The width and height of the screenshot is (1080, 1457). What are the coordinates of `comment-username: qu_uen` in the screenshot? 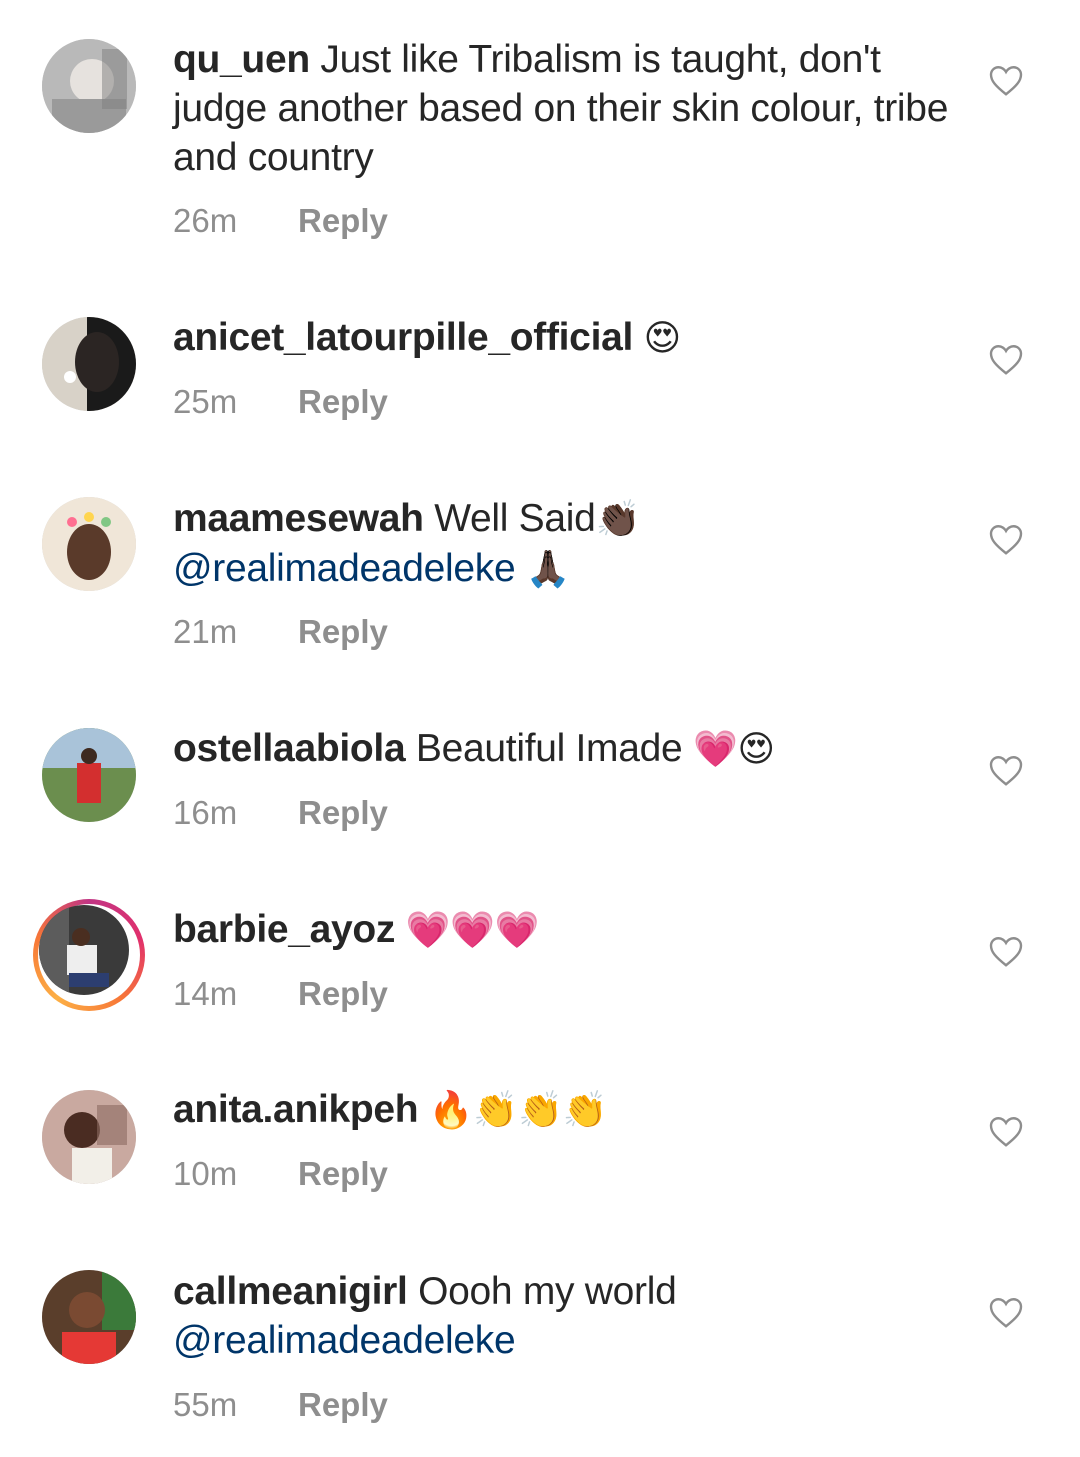 It's located at (241, 59).